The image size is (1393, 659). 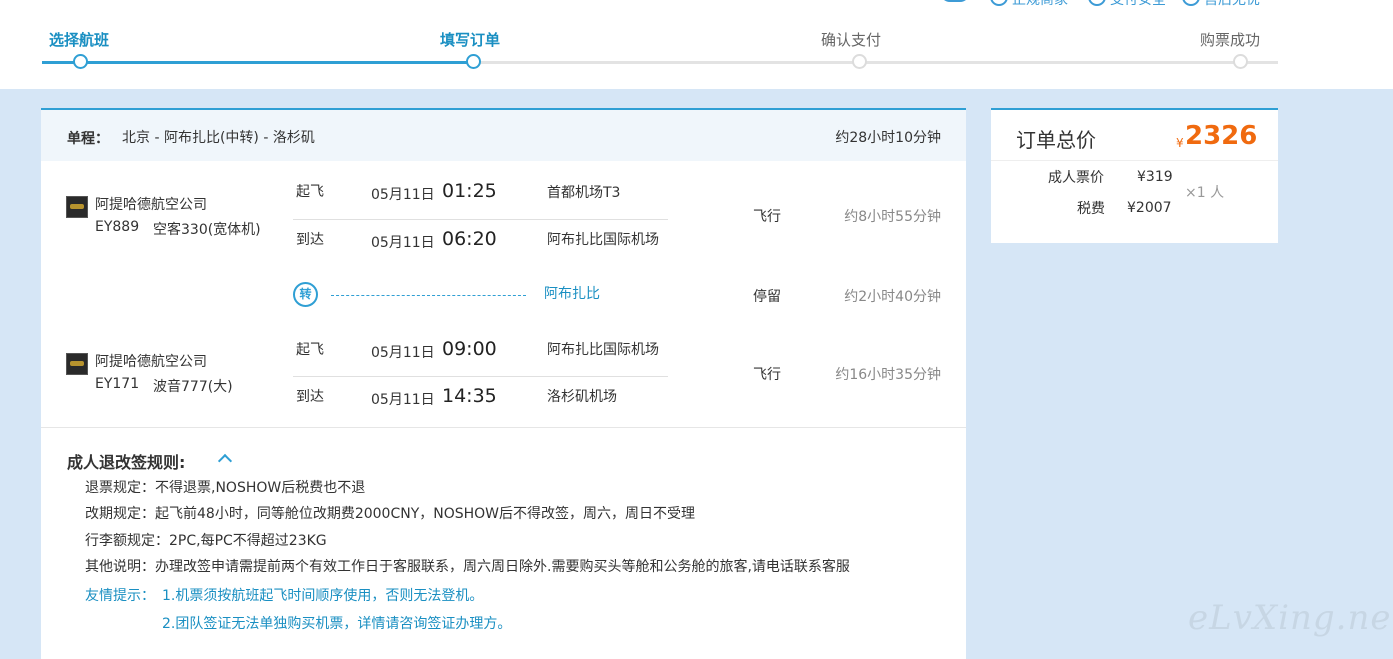 What do you see at coordinates (337, 624) in the screenshot?
I see `tip-2: 2.团队签证无法单独购买机票，详情请咨询签证办理方。` at bounding box center [337, 624].